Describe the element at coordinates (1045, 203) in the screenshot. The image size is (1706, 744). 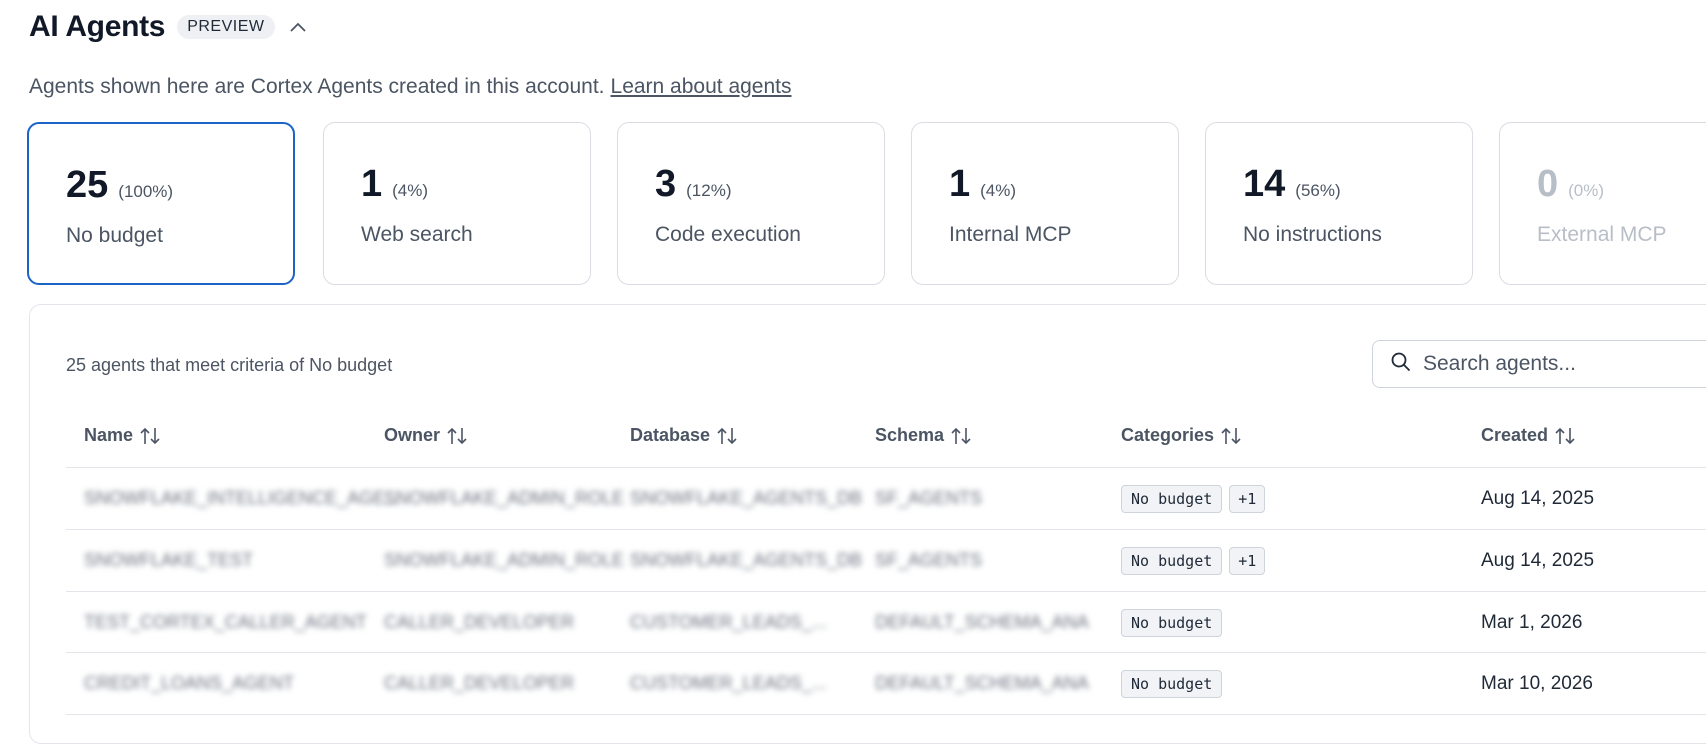
I see `card-internal-mcp: 1 (4%) Internal MCP` at that location.